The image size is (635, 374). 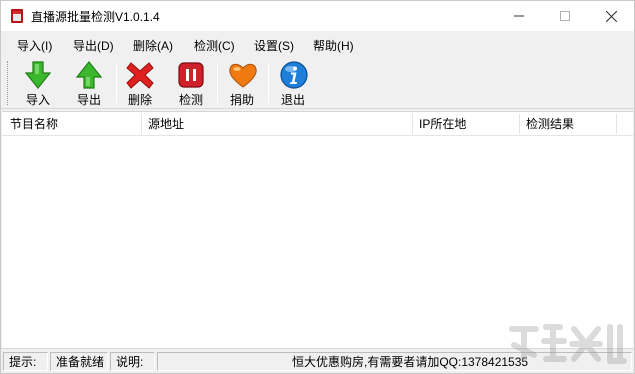 I want to click on close-icon, so click(x=611, y=16).